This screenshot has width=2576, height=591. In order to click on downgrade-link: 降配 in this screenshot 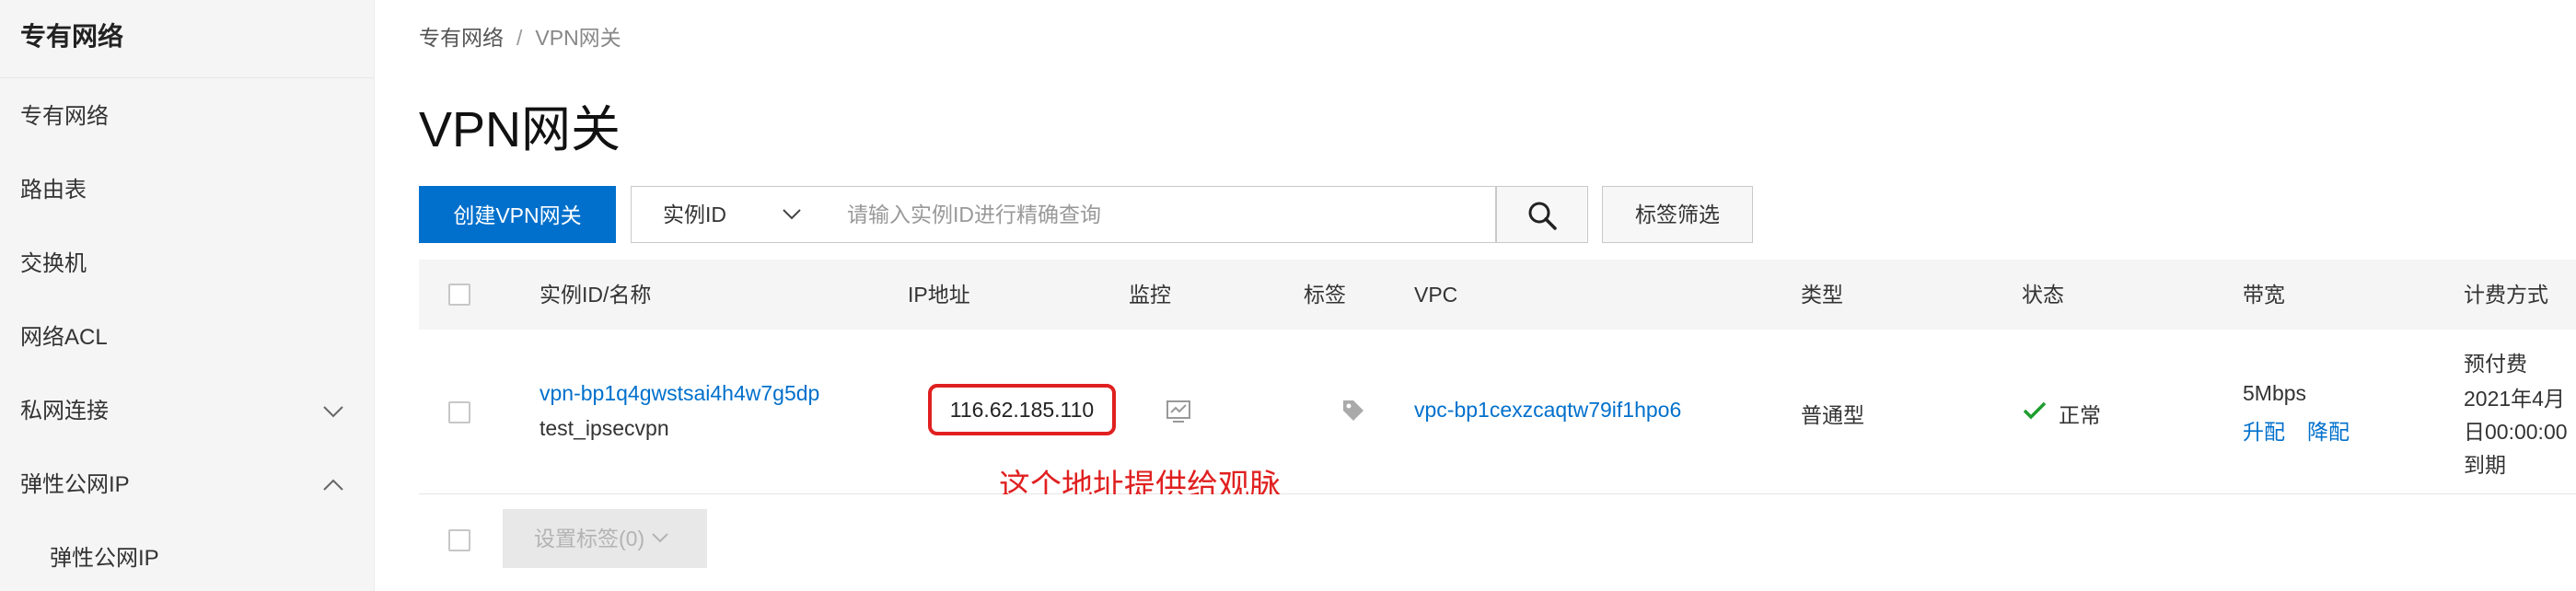, I will do `click(2328, 430)`.